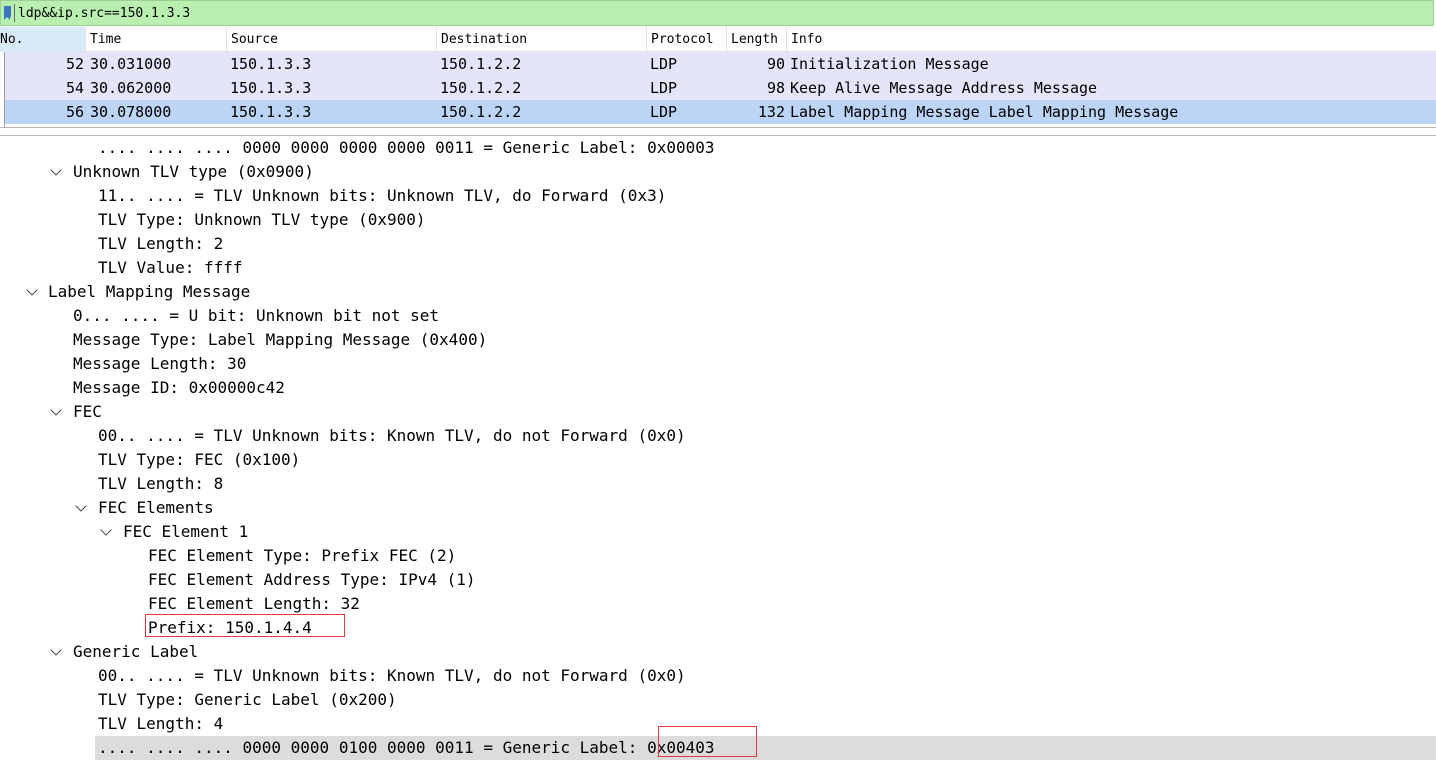  What do you see at coordinates (718, 556) in the screenshot?
I see `tree-item: FEC Element Type: Prefix FEC (2)` at bounding box center [718, 556].